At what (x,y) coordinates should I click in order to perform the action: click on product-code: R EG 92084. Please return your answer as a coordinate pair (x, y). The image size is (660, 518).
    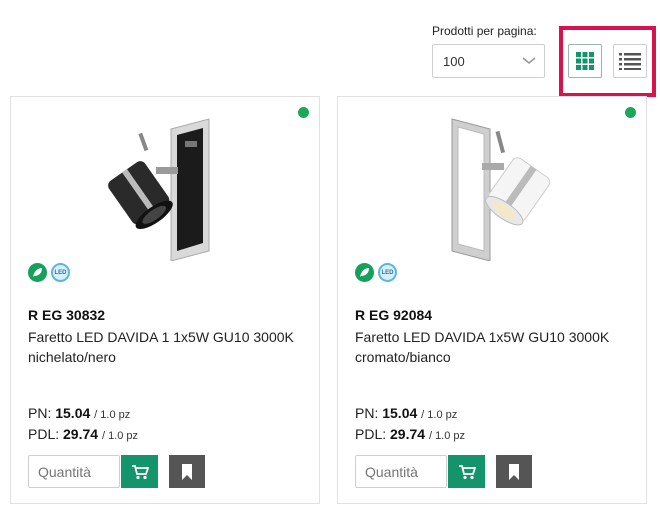
    Looking at the image, I should click on (393, 315).